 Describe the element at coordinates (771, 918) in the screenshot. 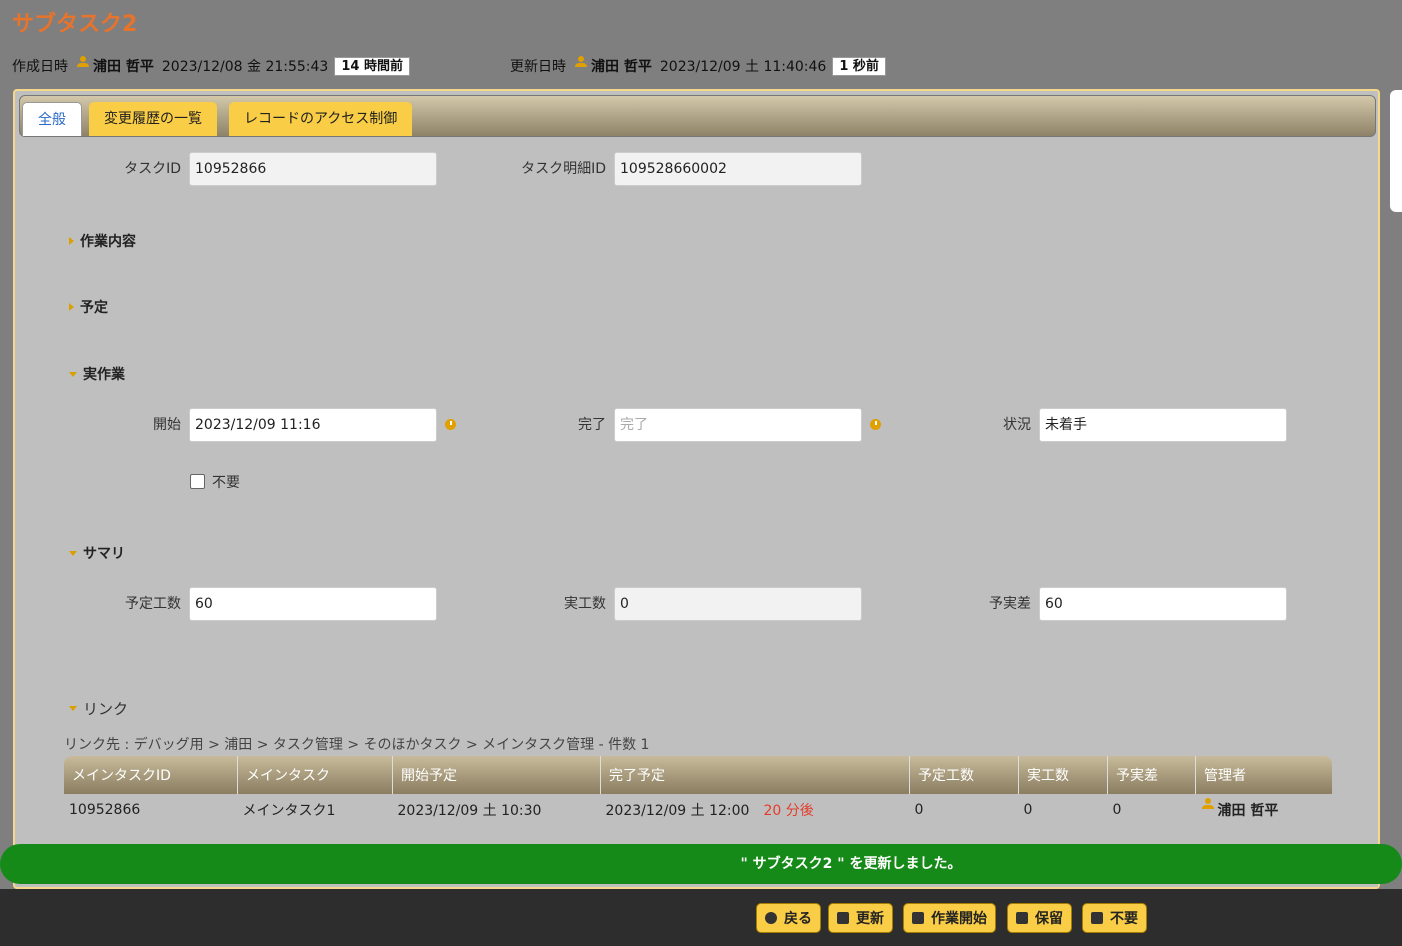

I see `back-arrow-icon` at that location.